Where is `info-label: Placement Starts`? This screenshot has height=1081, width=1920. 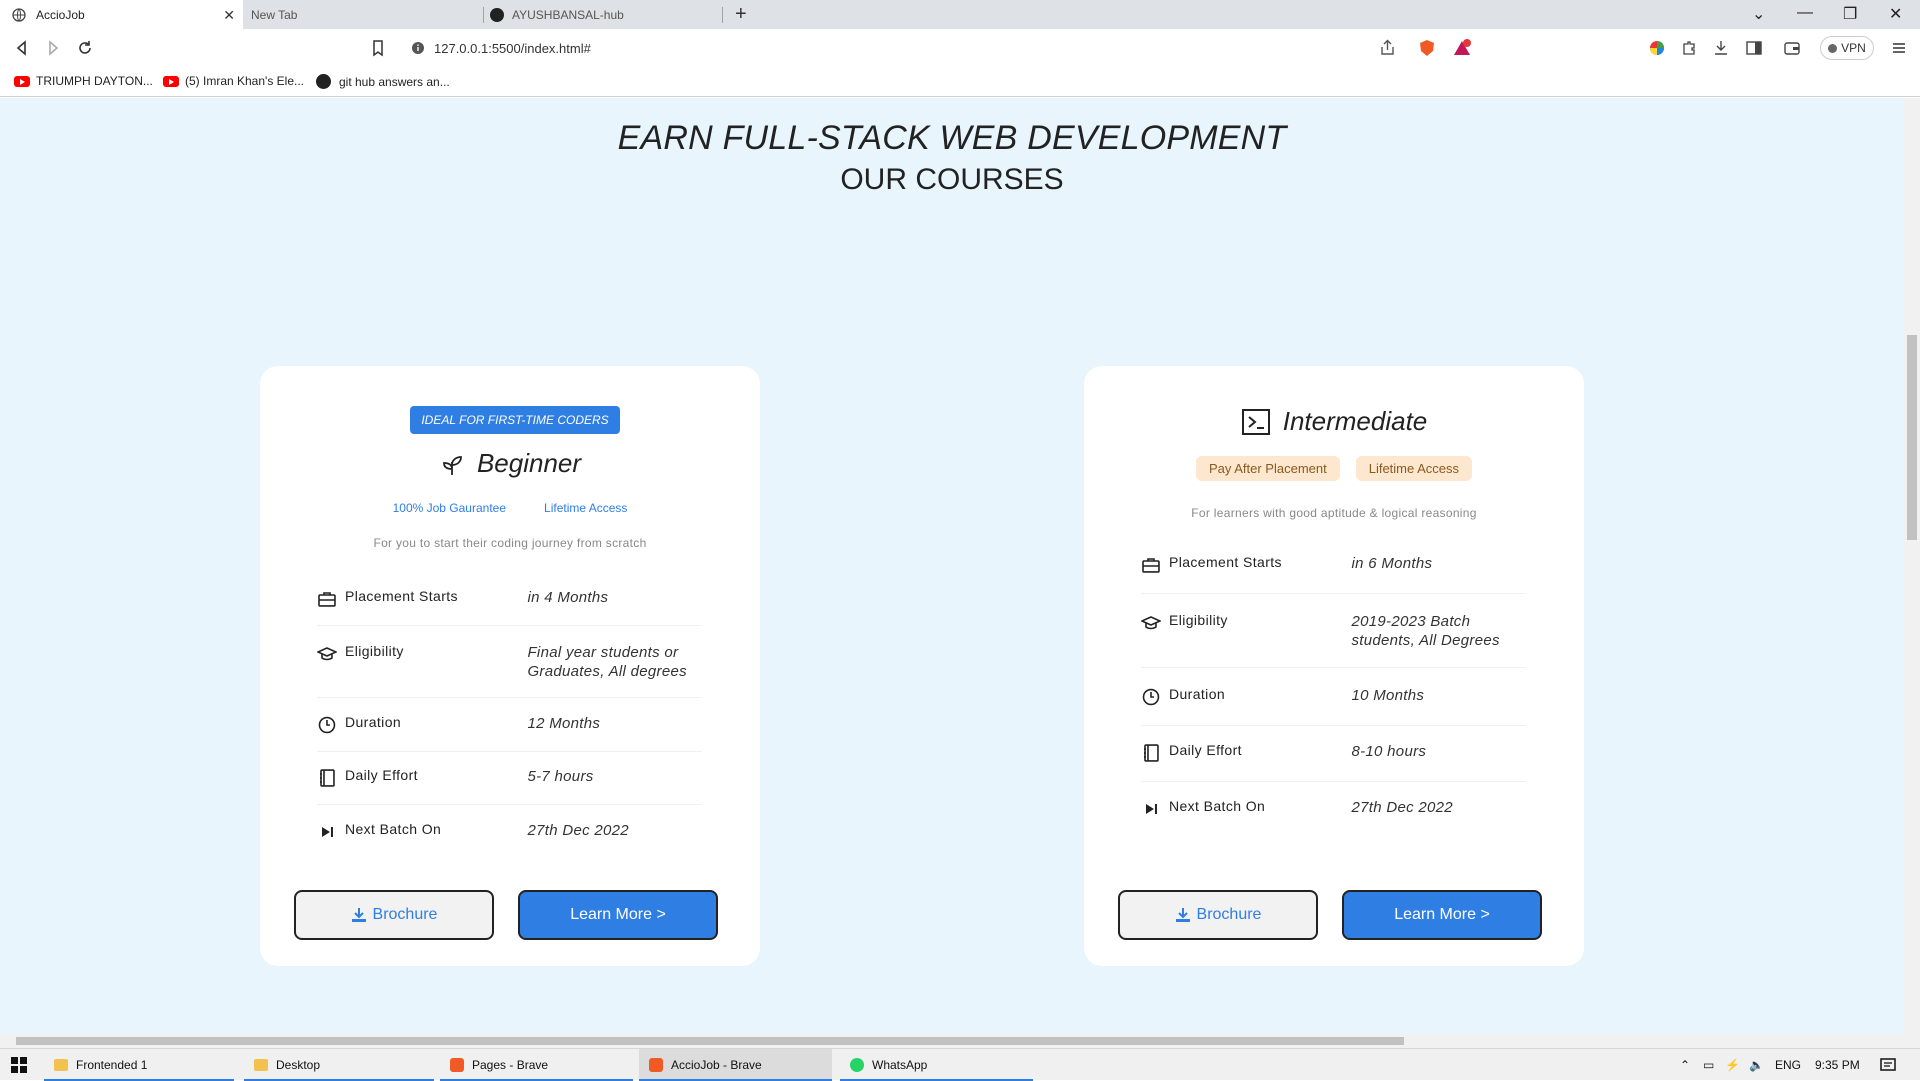
info-label: Placement Starts is located at coordinates (401, 596).